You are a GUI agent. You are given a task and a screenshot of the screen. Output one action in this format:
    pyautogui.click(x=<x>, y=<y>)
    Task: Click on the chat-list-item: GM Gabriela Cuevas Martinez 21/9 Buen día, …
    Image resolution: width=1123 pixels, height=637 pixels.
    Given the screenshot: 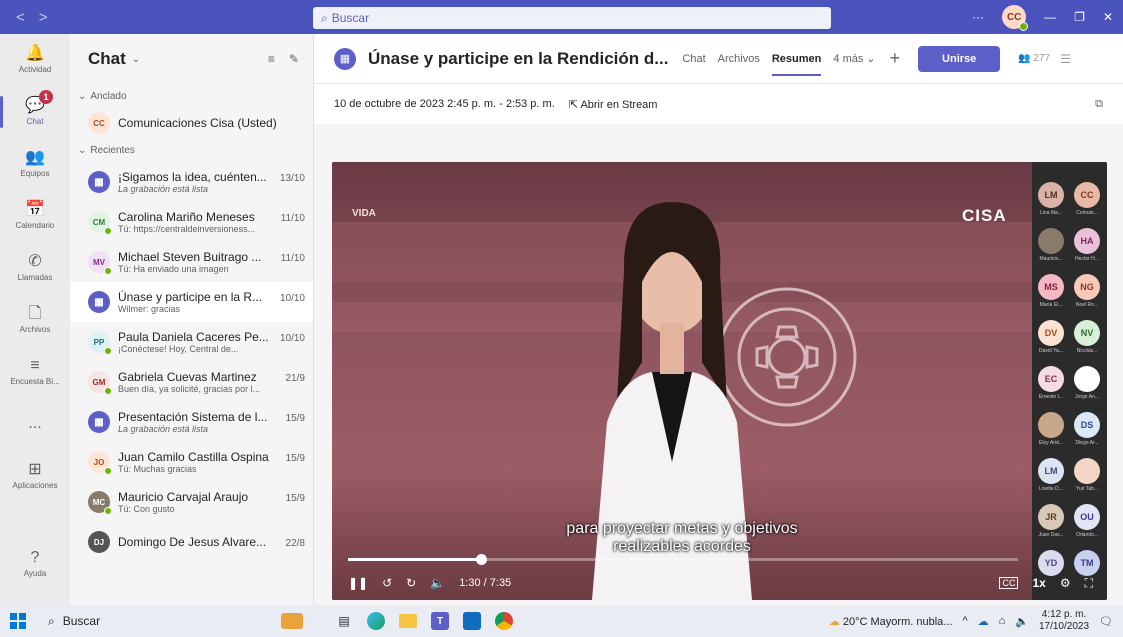 What is the action you would take?
    pyautogui.click(x=191, y=382)
    